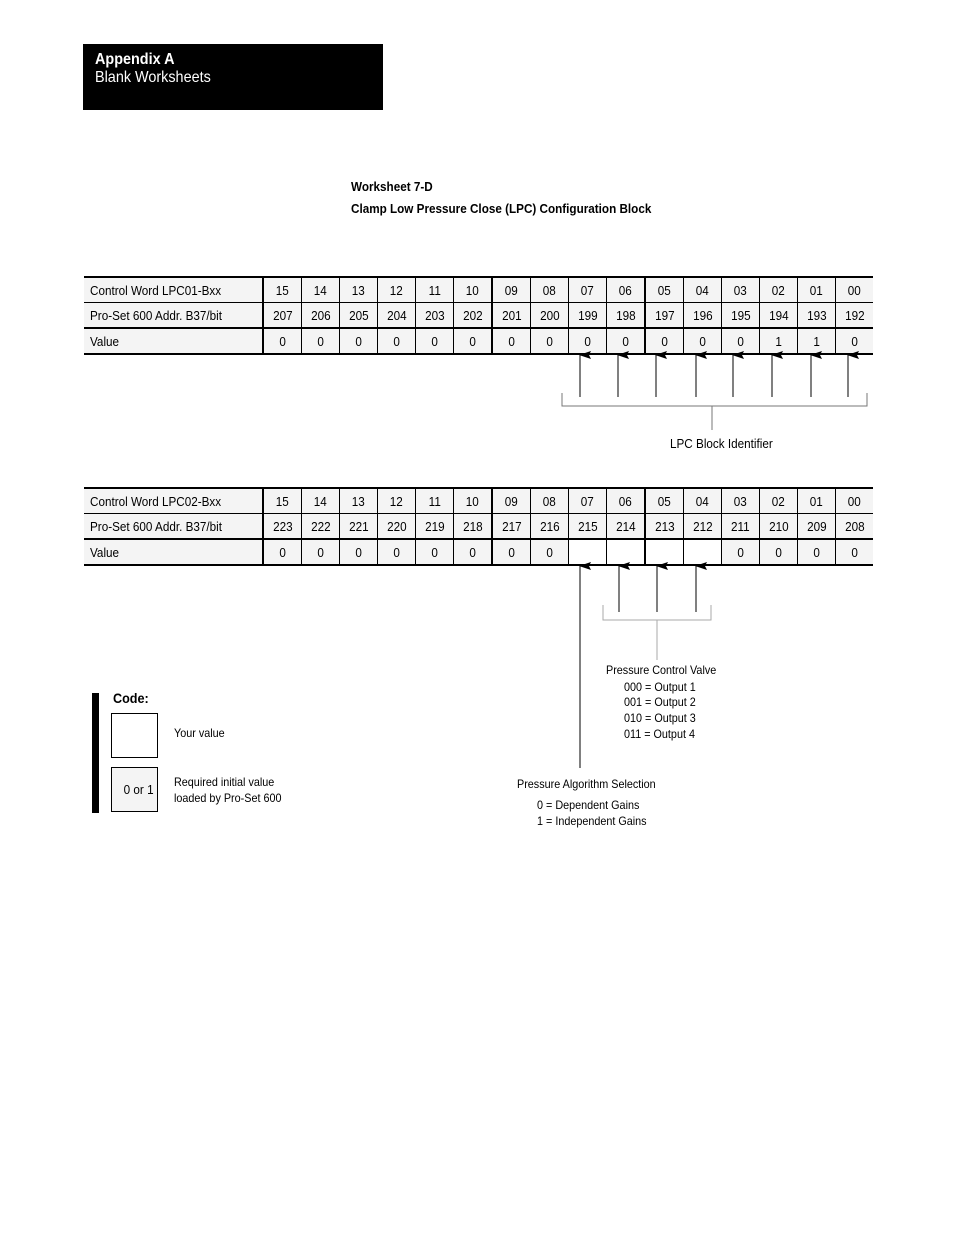  I want to click on address-cell: 197, so click(664, 315).